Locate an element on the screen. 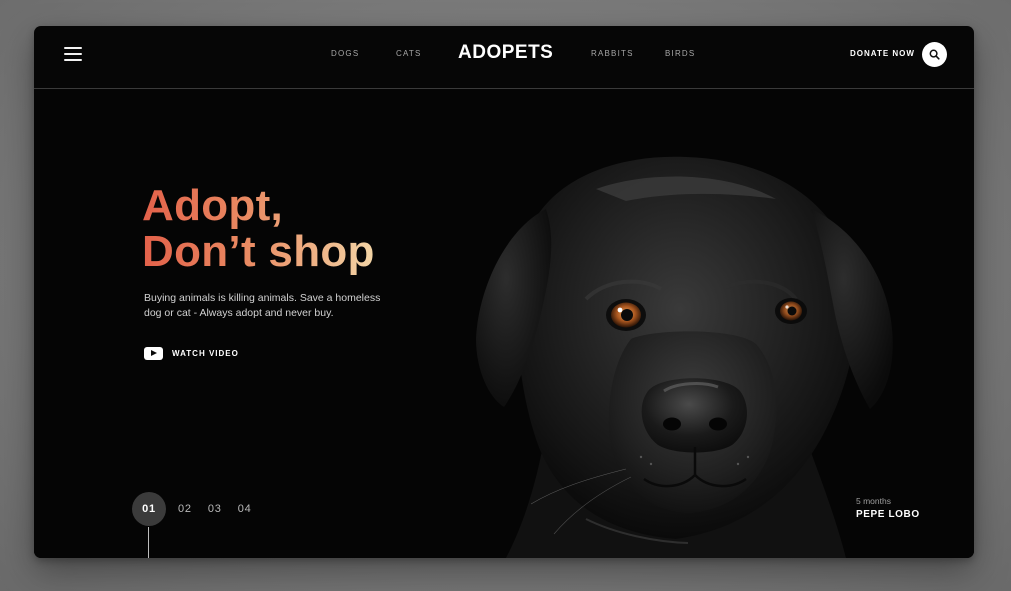 The width and height of the screenshot is (1011, 591). headline-line-2: Don’t shop is located at coordinates (258, 251).